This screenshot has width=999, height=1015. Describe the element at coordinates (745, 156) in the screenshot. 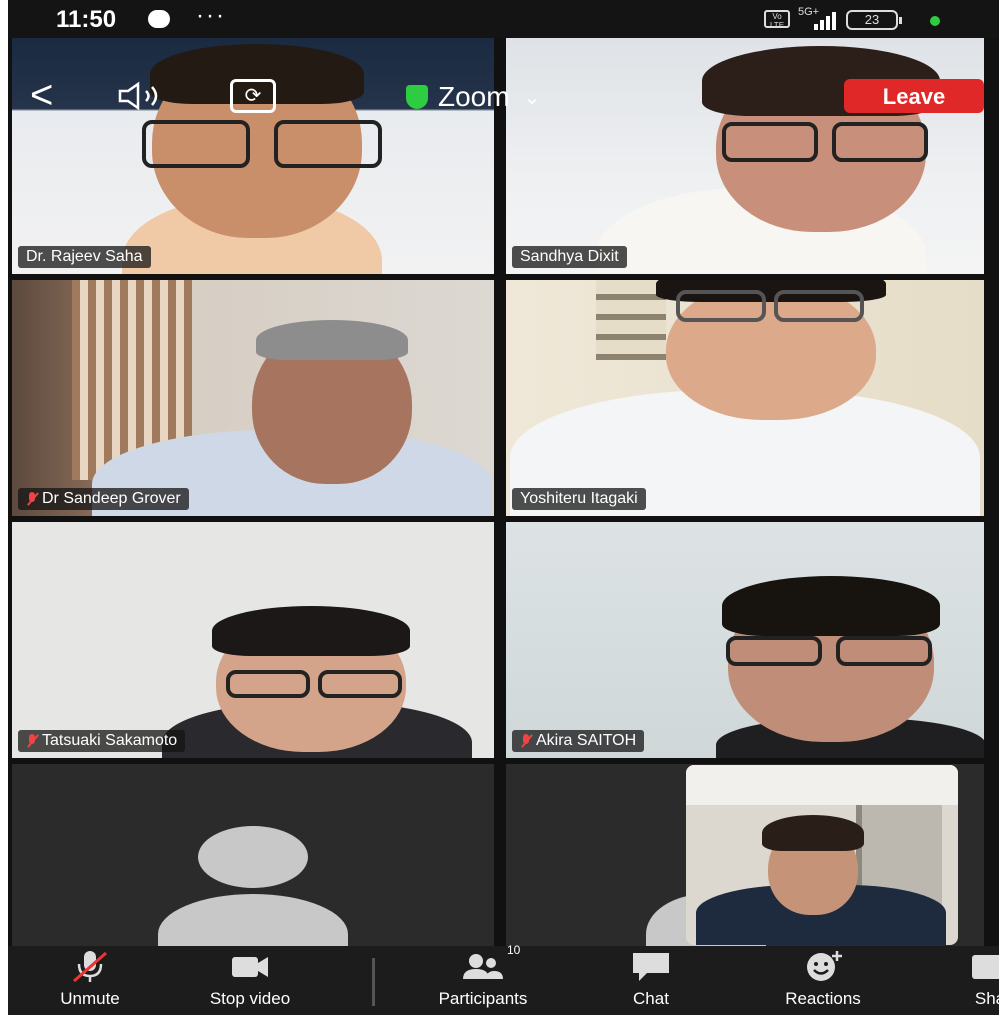

I see `video-tile: Sandhya Dixit` at that location.